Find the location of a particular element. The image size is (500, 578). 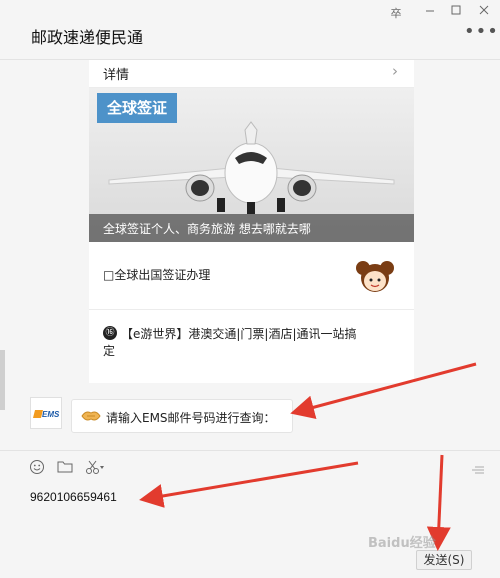

ems-logo-icon: EMS is located at coordinates (46, 414).